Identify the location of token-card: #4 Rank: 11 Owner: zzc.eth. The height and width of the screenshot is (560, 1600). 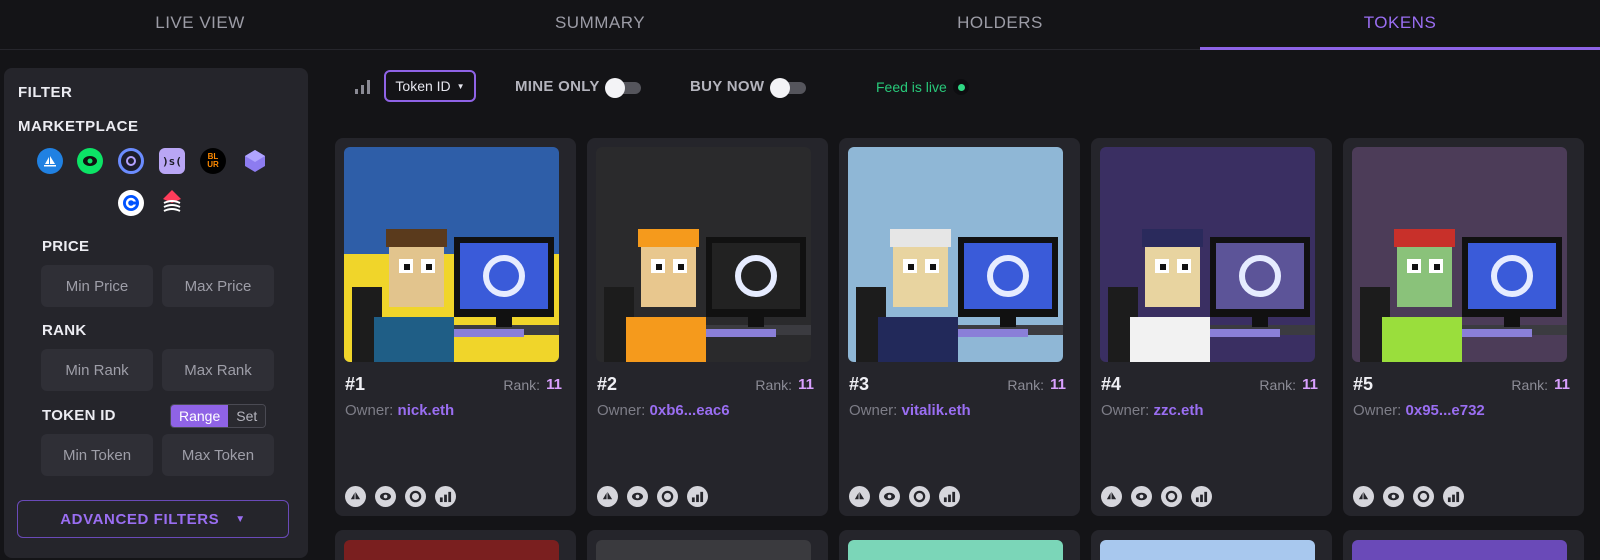
(1211, 327).